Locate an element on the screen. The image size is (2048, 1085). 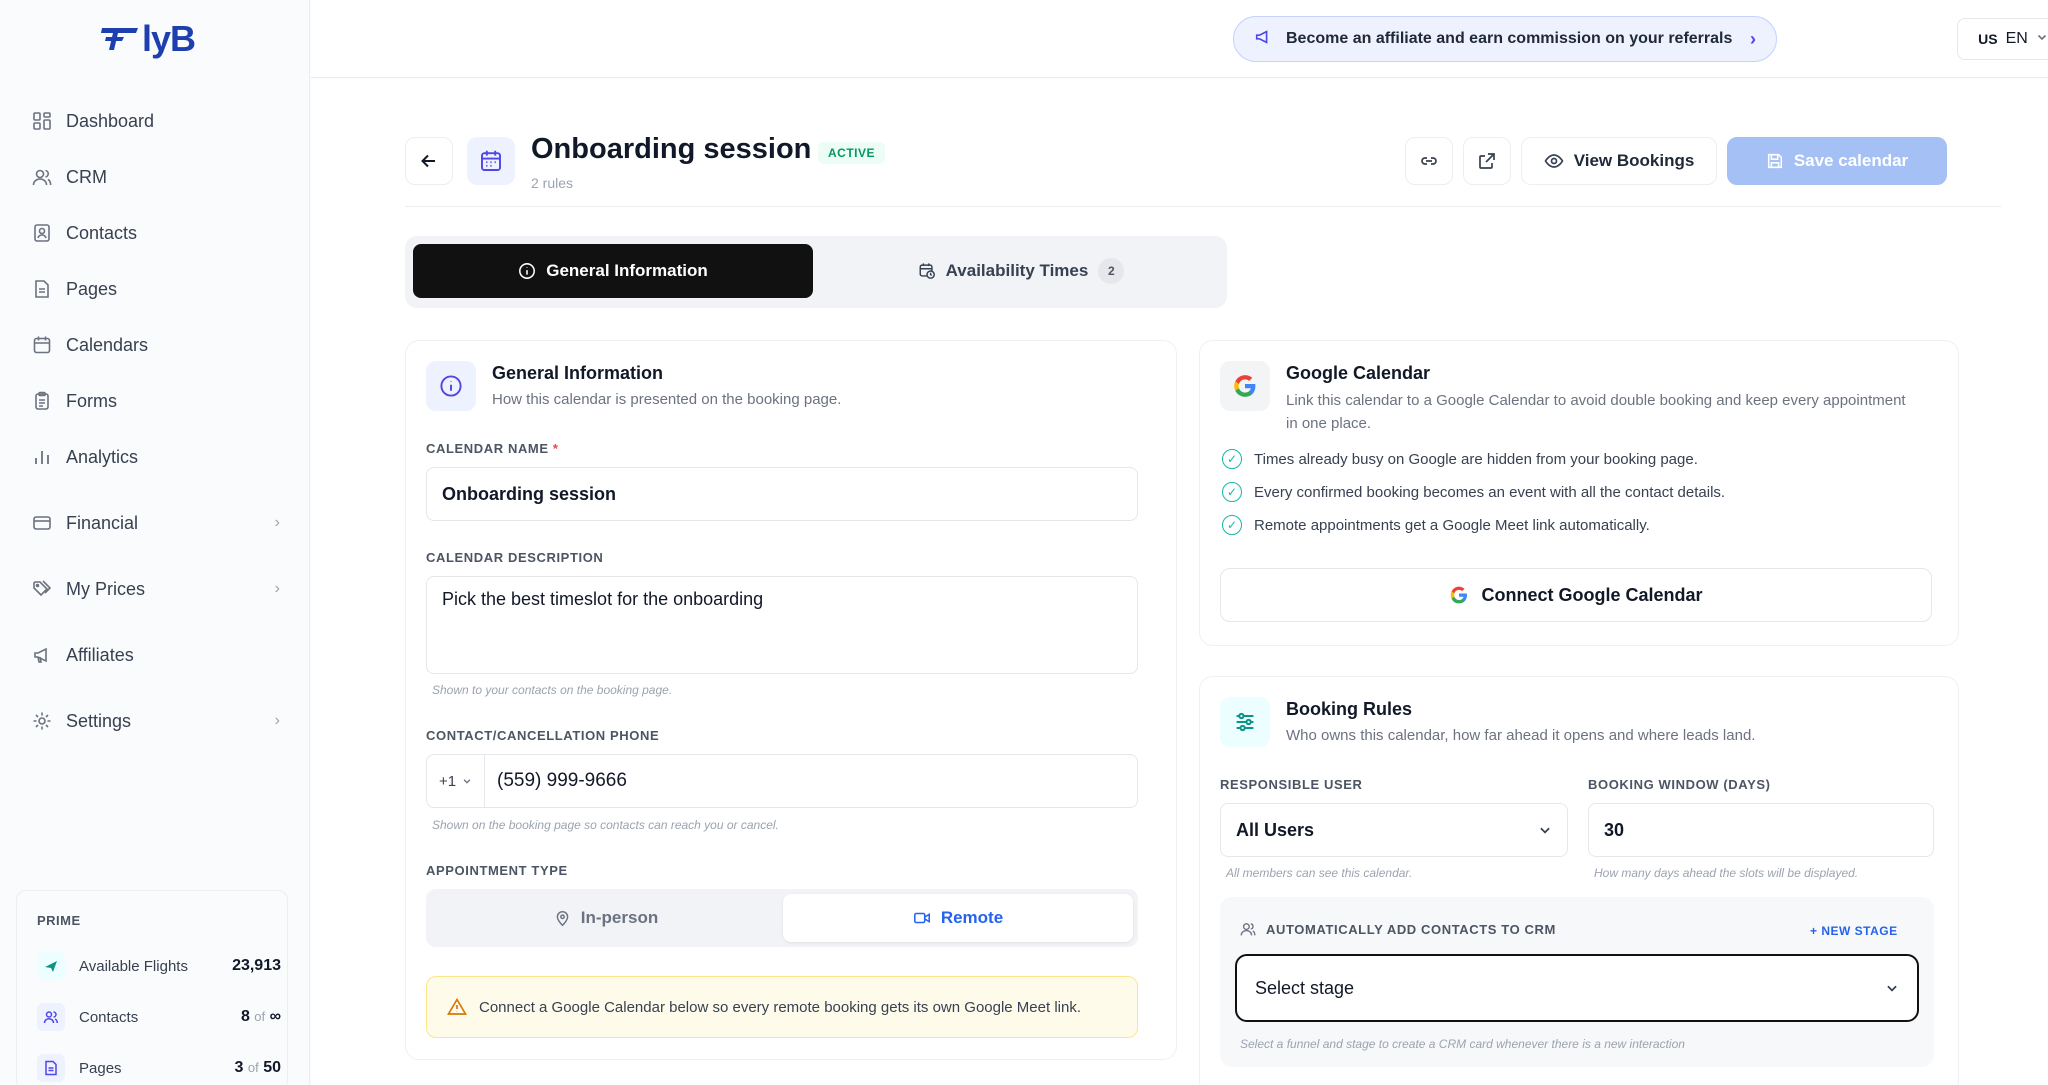
sidebar-item-dashboard: Dashboard is located at coordinates (155, 121).